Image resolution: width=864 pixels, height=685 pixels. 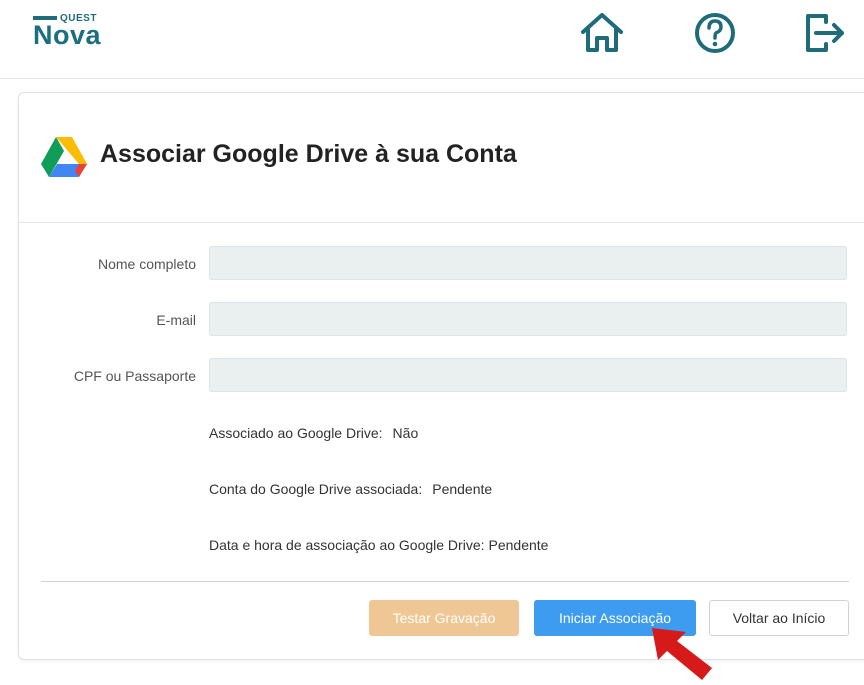 I want to click on full-name-row: Nome completo, so click(x=441, y=264).